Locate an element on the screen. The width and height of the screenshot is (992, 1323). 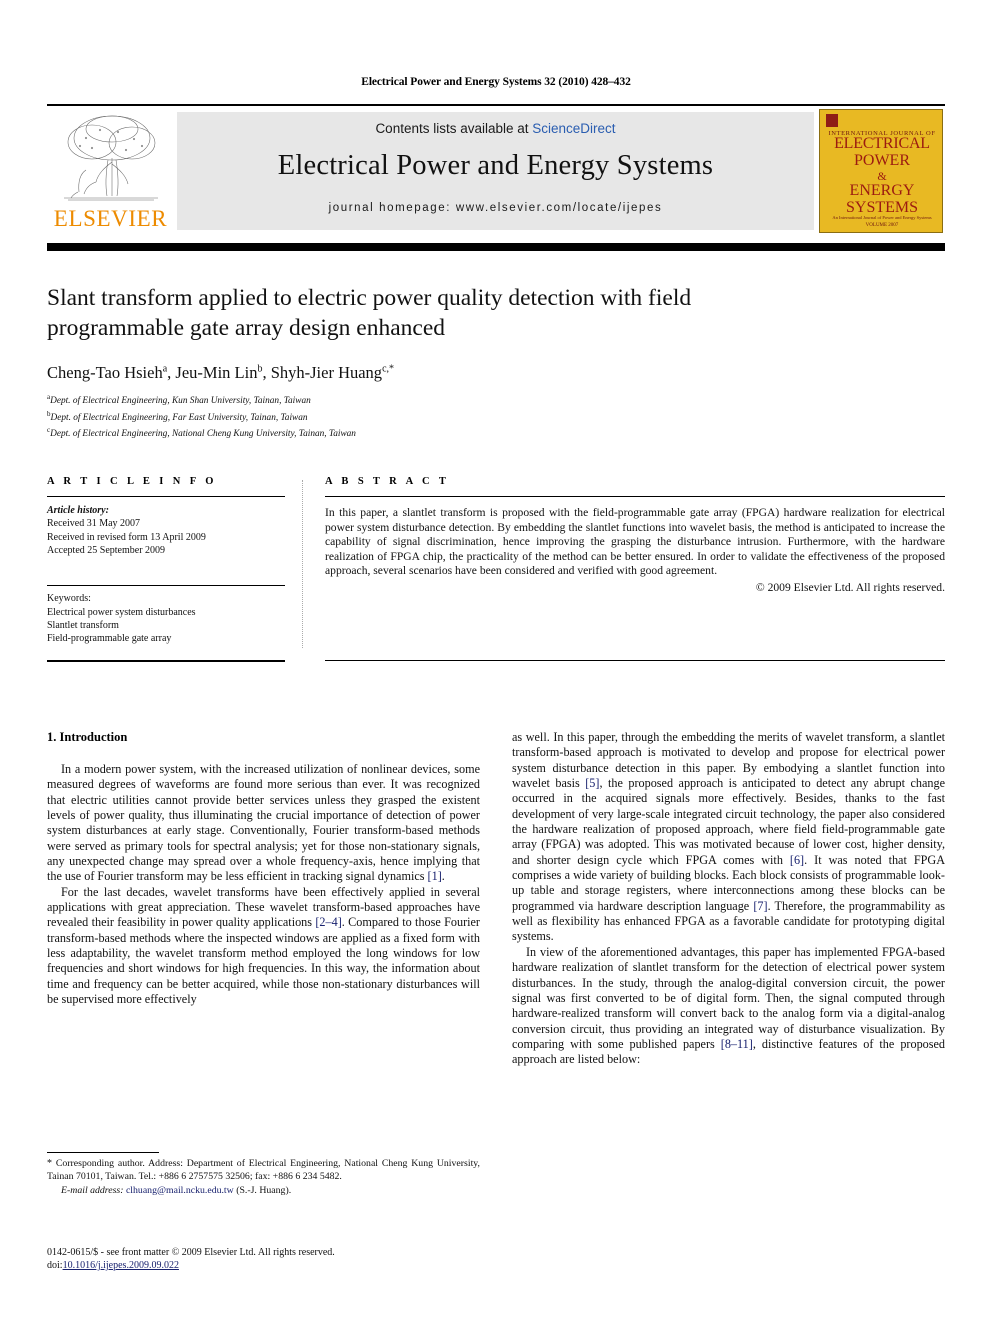
citation-ref: [6] is located at coordinates (797, 860).